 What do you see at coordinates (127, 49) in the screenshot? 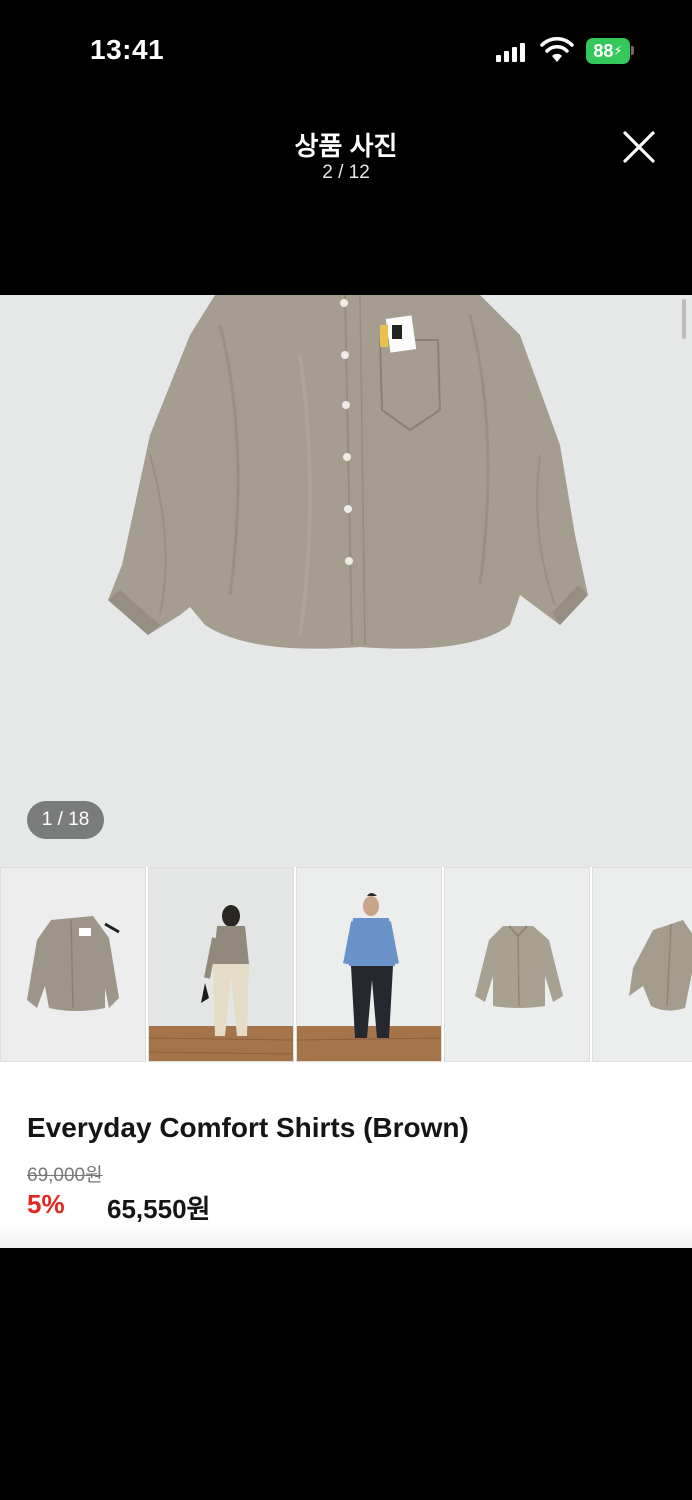
I see `status-time: 13:41` at bounding box center [127, 49].